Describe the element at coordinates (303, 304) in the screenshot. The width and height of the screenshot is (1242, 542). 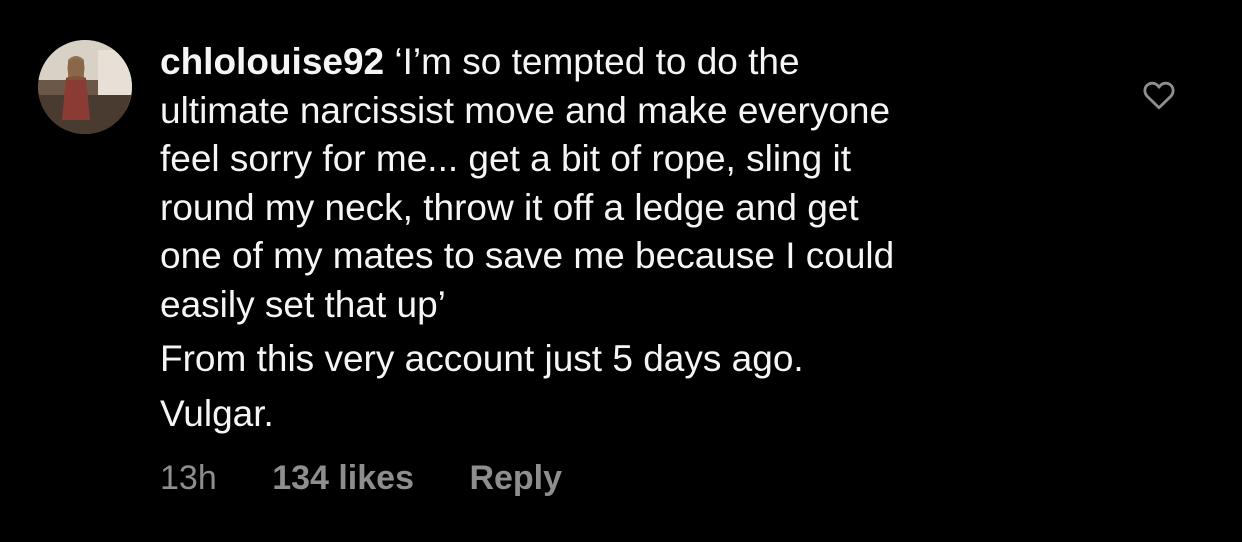
I see `comment-text-line: easily set that up’` at that location.